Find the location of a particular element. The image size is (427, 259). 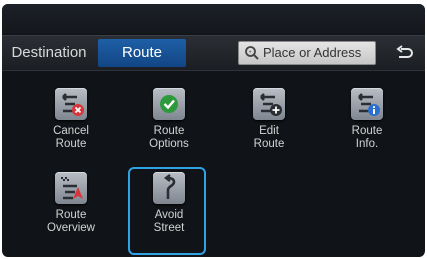

search-icon: + is located at coordinates (252, 53).